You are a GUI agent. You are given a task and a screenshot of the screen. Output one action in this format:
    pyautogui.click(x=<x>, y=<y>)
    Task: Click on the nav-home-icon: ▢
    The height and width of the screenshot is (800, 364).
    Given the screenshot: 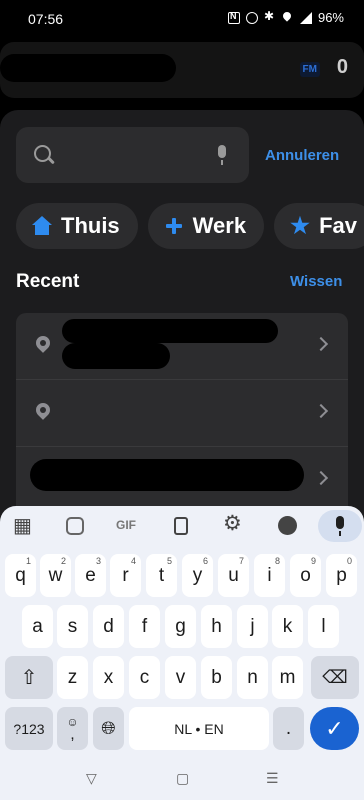 What is the action you would take?
    pyautogui.click(x=182, y=778)
    